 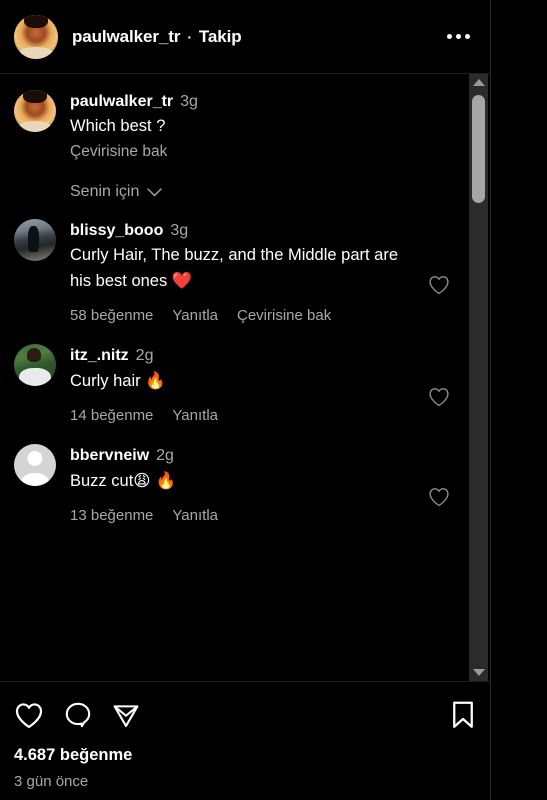 What do you see at coordinates (245, 715) in the screenshot?
I see `action-icons-row` at bounding box center [245, 715].